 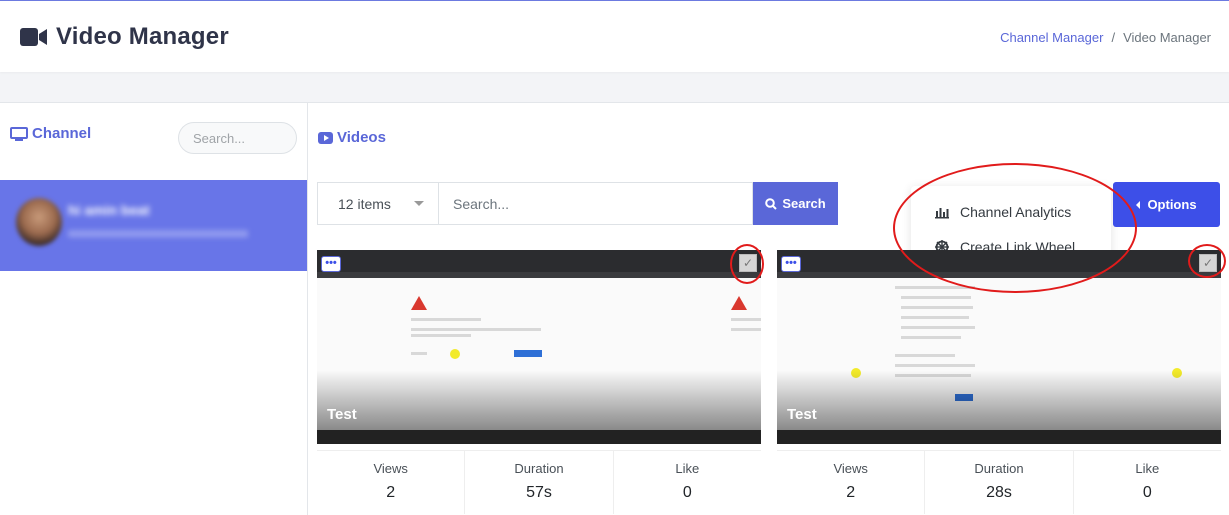 I want to click on video-thumbnail: ••• ✓ Test, so click(x=539, y=347).